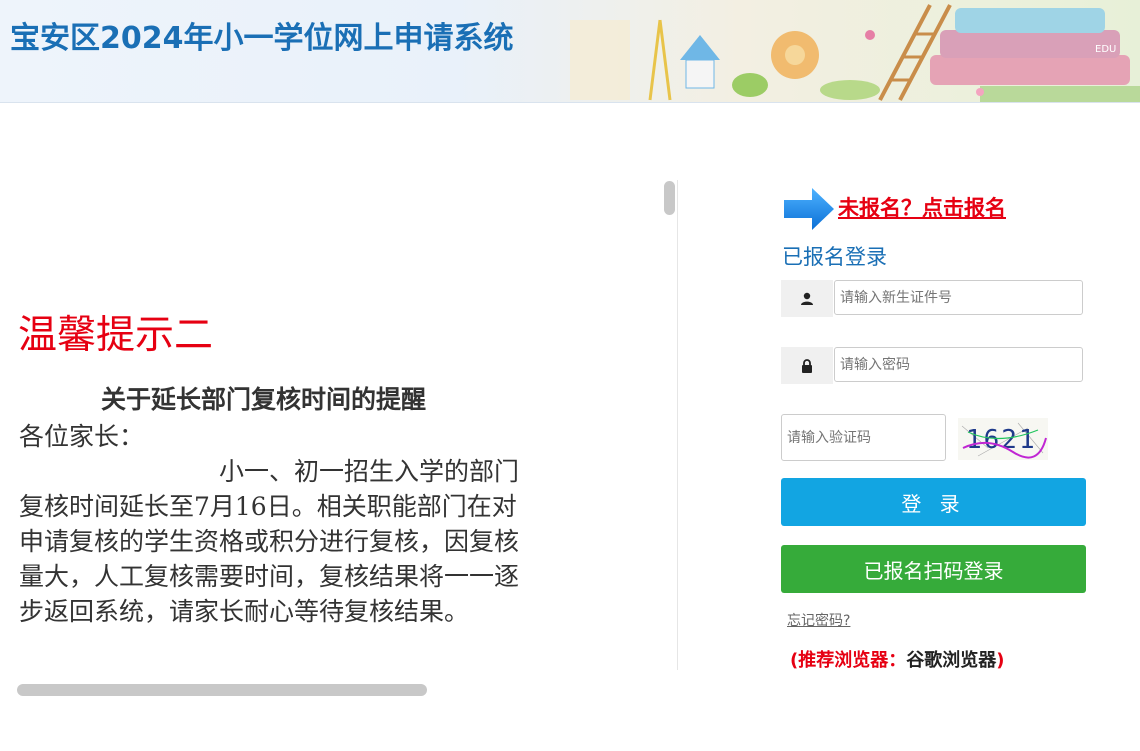 Image resolution: width=1140 pixels, height=751 pixels. What do you see at coordinates (951, 660) in the screenshot?
I see `browser-tip-name: 谷歌浏览器` at bounding box center [951, 660].